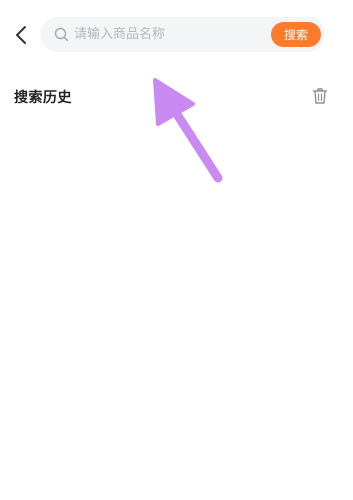 This screenshot has height=500, width=353. I want to click on back-button, so click(21, 35).